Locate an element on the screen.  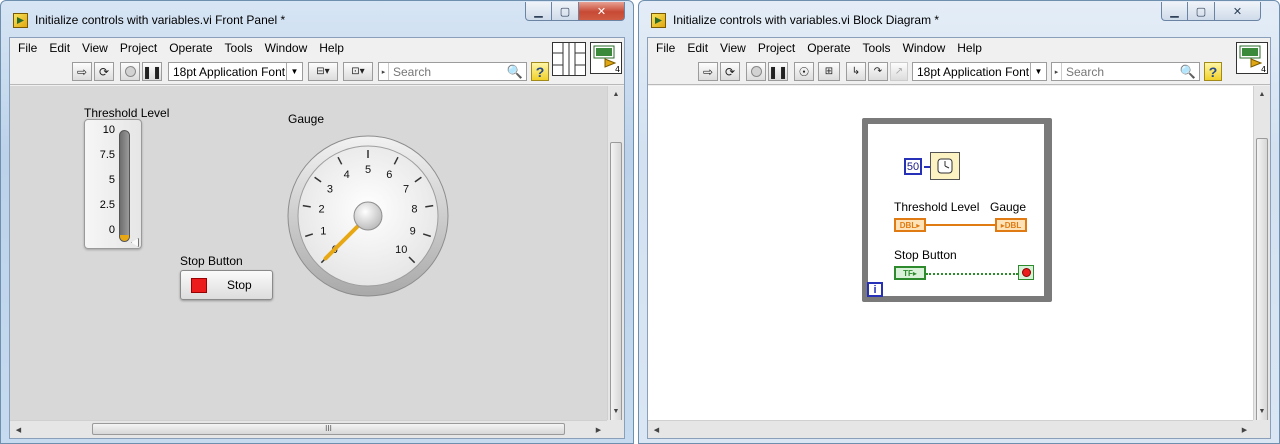
distribute-objects-icon: ⊡▾ is located at coordinates (358, 71).